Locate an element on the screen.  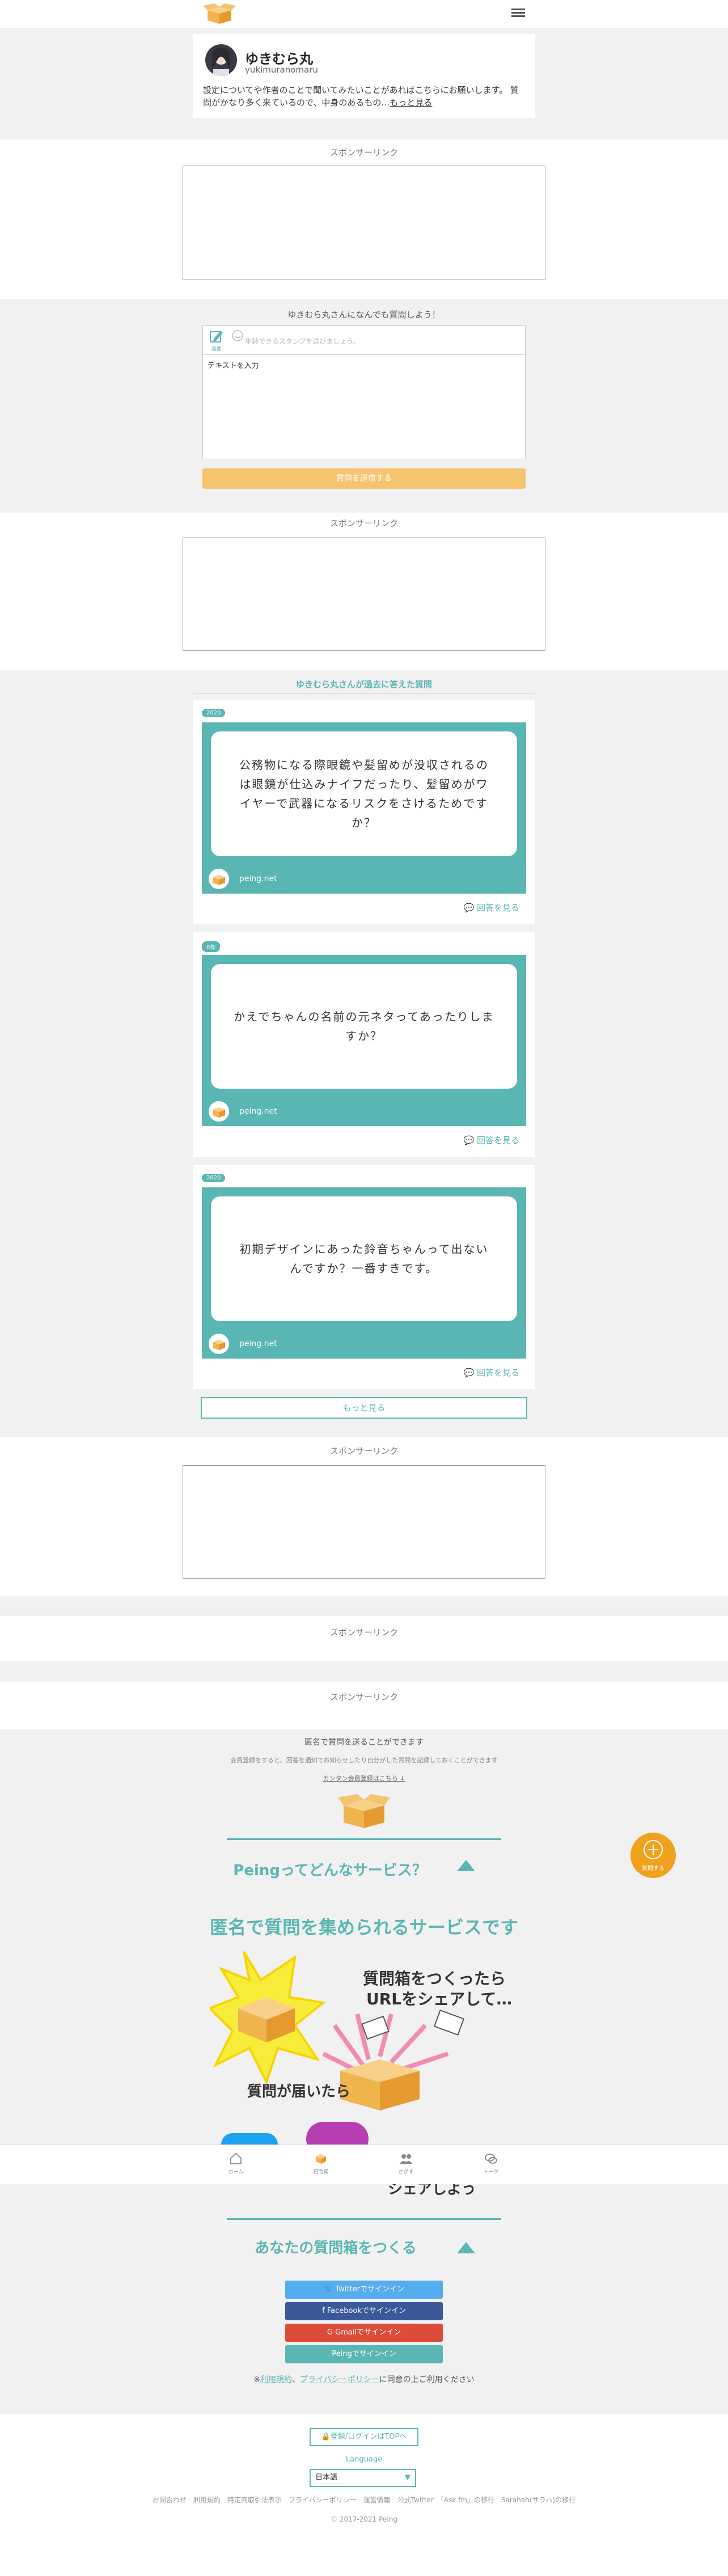
answers-title: ゆきむら丸さんが過去に答えた質問 is located at coordinates (363, 684).